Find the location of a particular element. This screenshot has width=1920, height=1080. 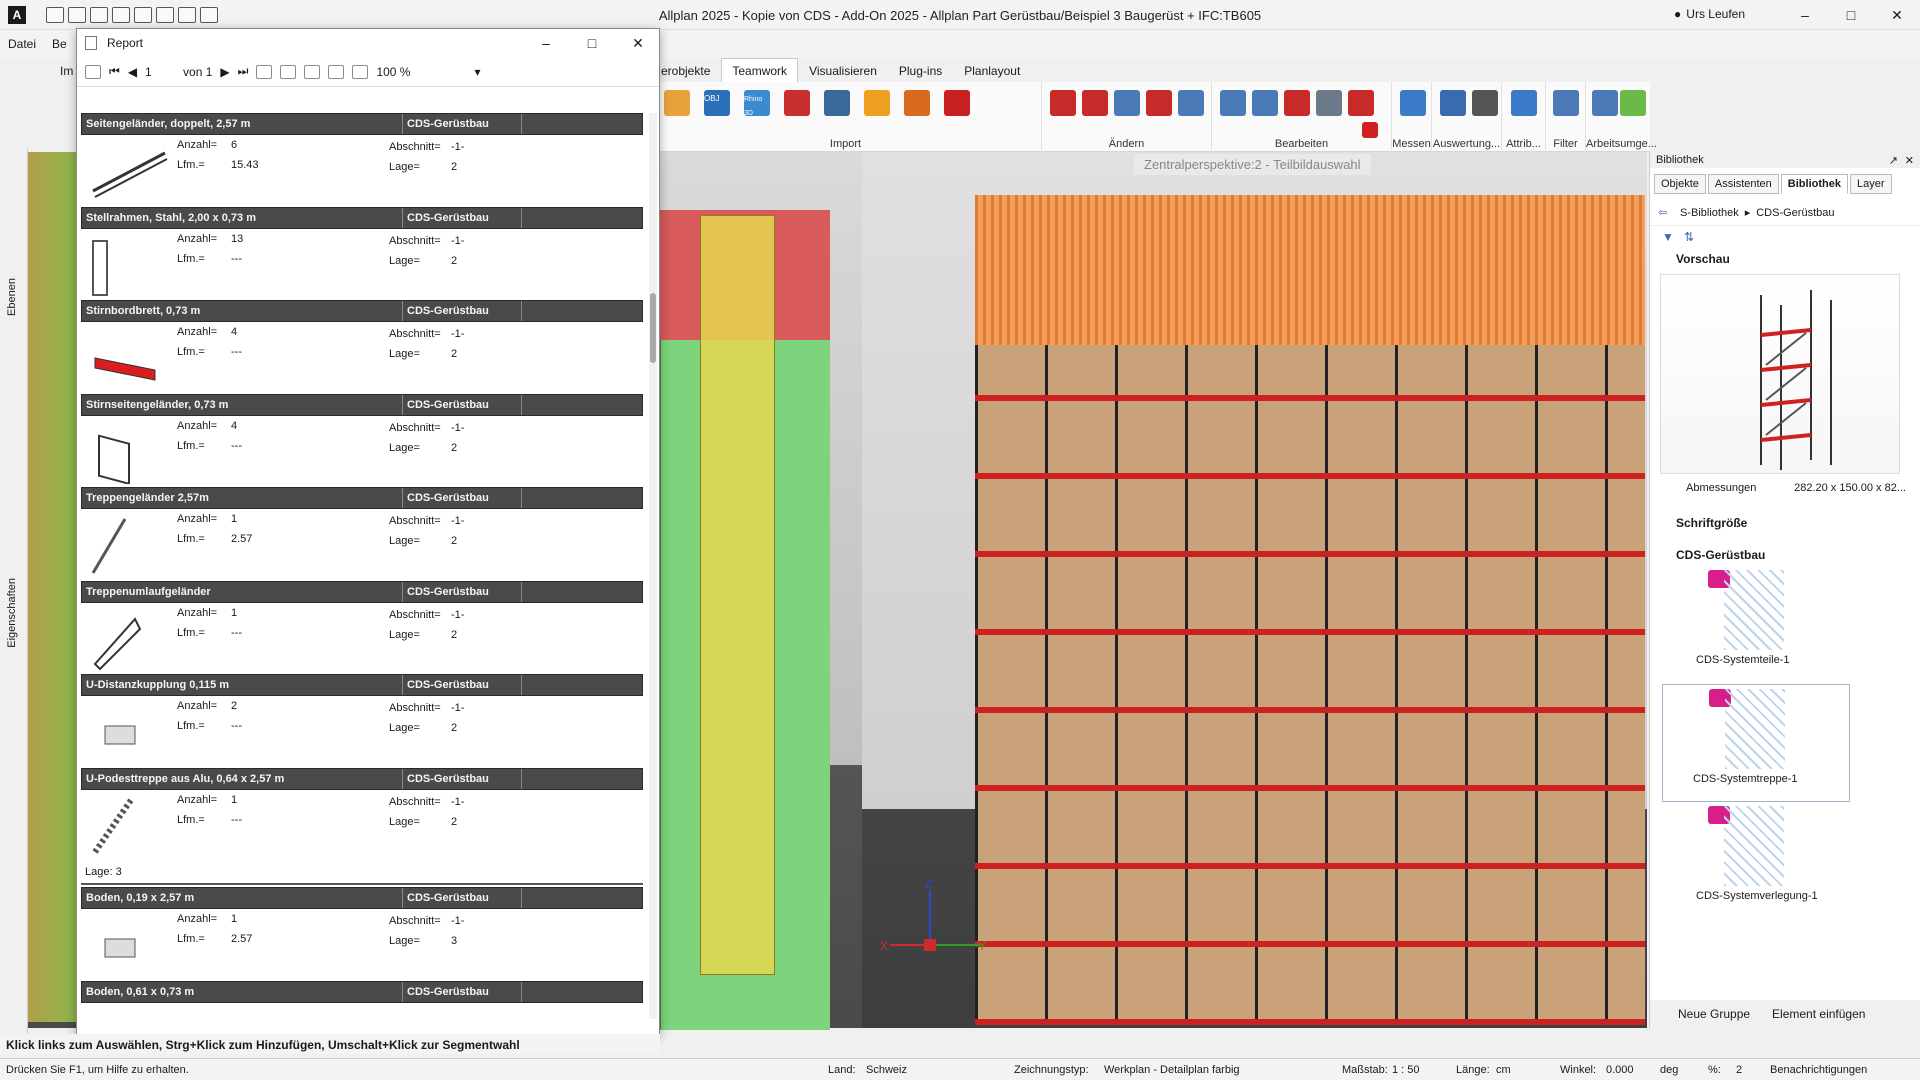

panel-ebenen: Ebenen is located at coordinates (12, 297).